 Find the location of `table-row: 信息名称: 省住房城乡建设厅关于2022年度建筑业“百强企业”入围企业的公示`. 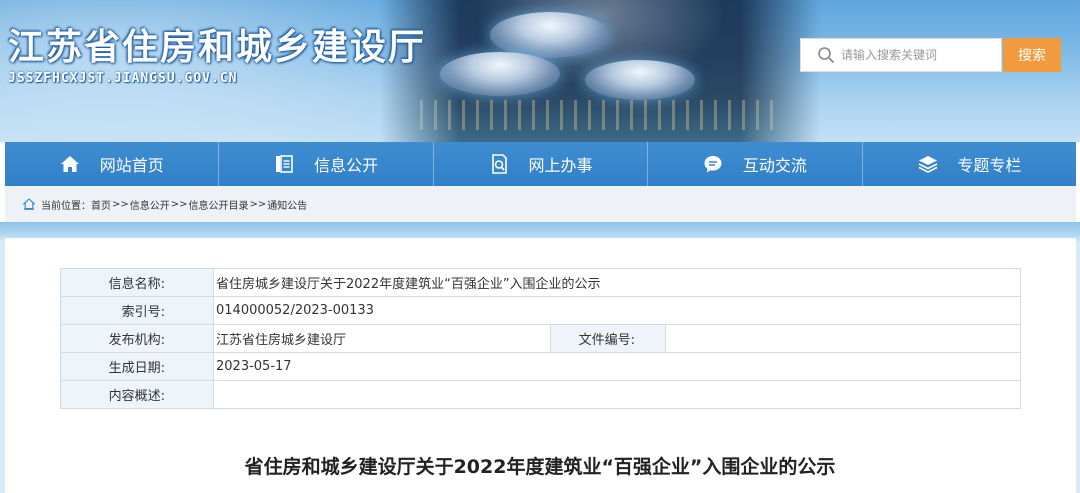

table-row: 信息名称: 省住房城乡建设厅关于2022年度建筑业“百强企业”入围企业的公示 is located at coordinates (540, 282).